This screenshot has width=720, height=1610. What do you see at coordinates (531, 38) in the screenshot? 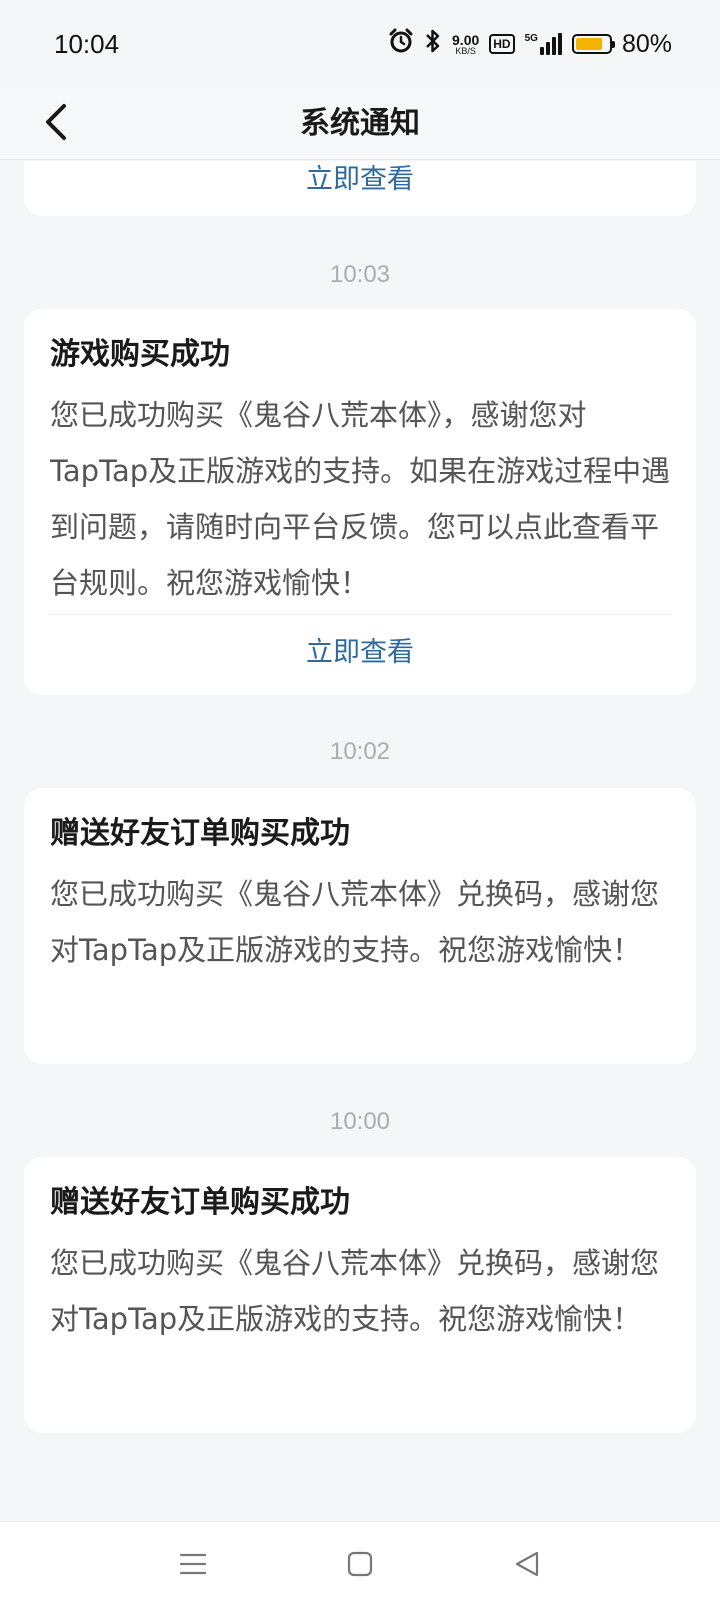
I see `network-type: 5G` at bounding box center [531, 38].